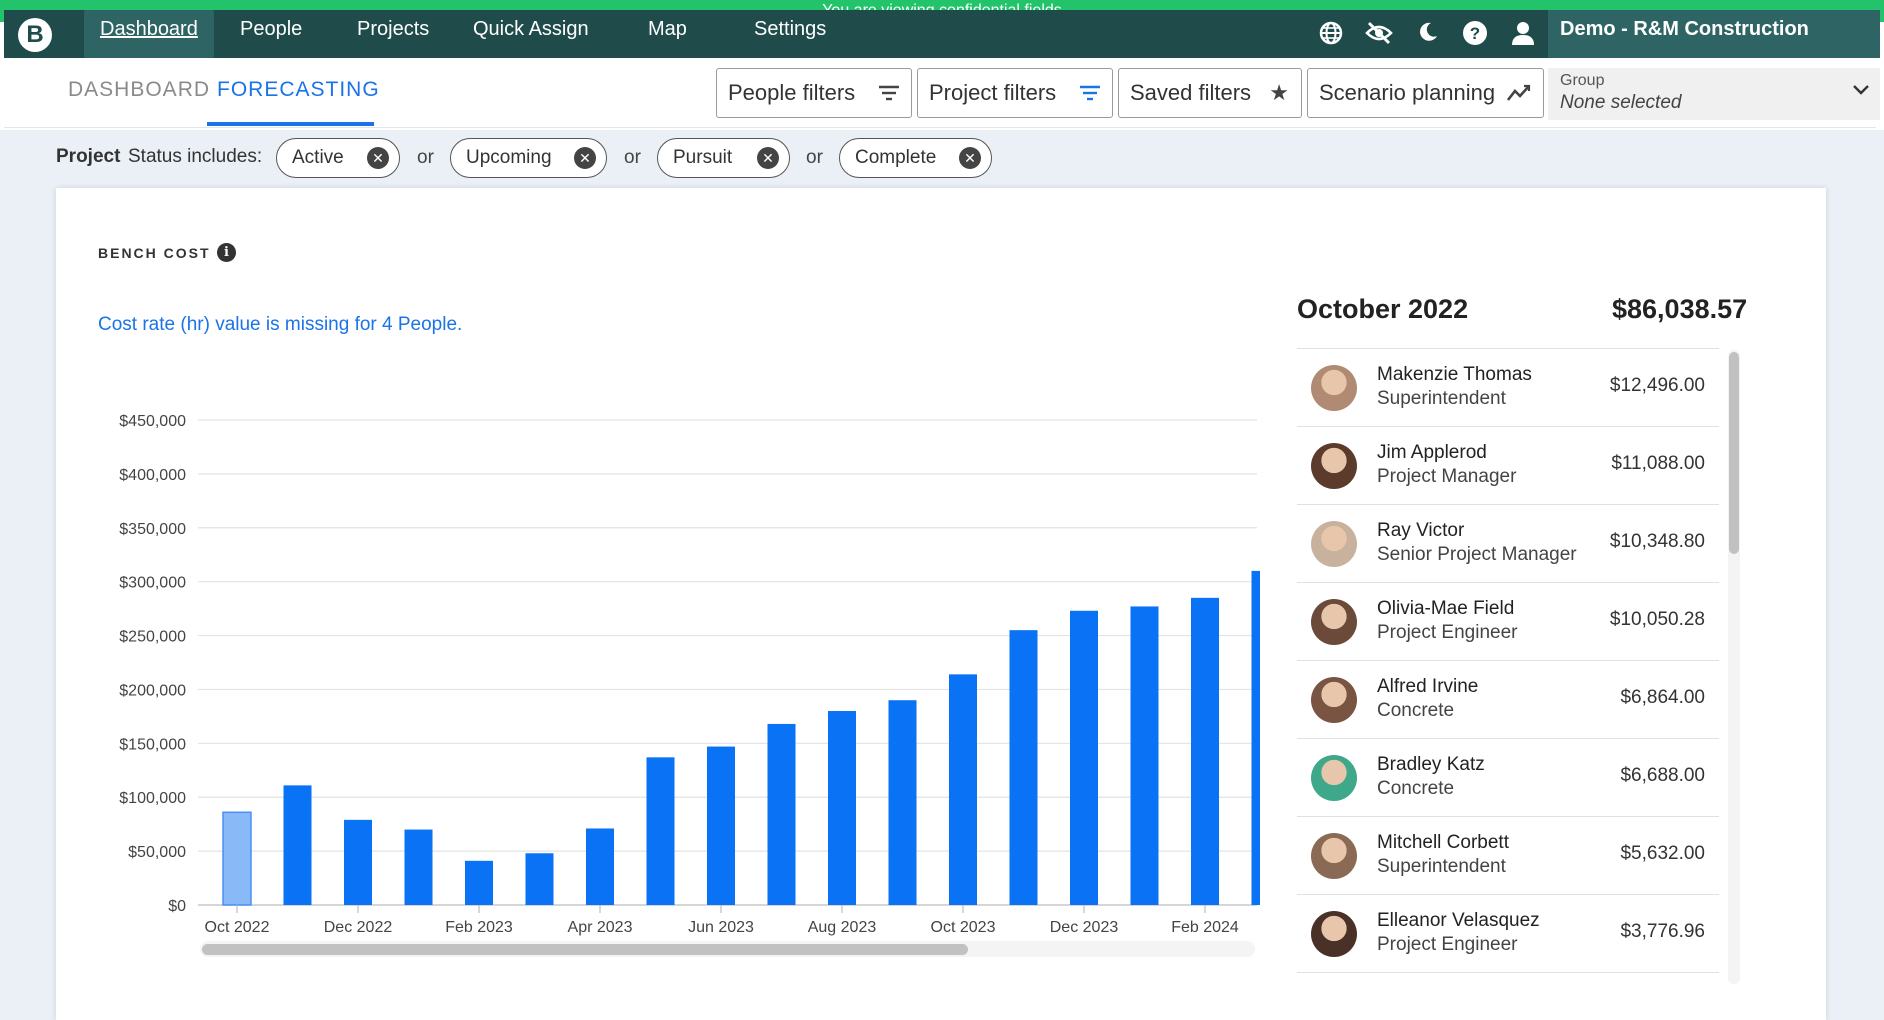 The width and height of the screenshot is (1884, 1020). I want to click on info-icon: i, so click(226, 252).